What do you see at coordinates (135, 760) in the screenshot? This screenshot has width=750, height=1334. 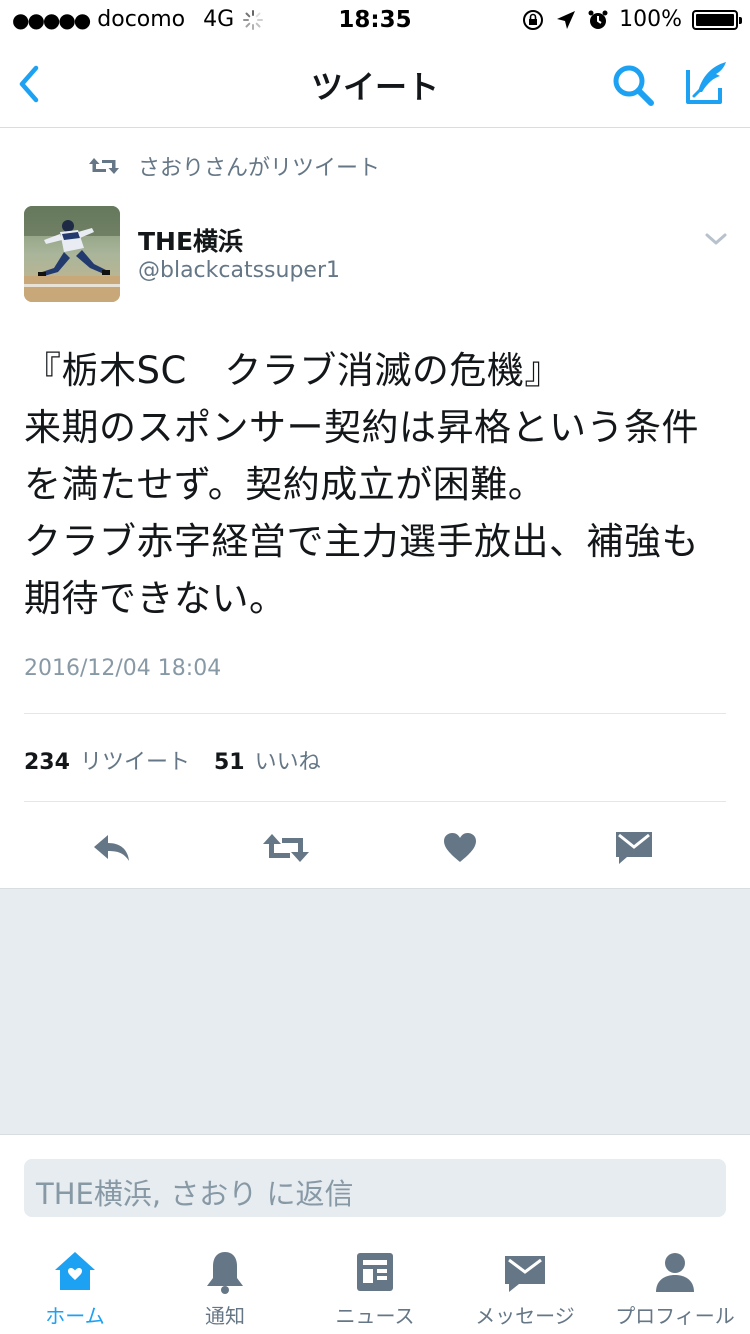 I see `retweet-count-label: リツイート` at bounding box center [135, 760].